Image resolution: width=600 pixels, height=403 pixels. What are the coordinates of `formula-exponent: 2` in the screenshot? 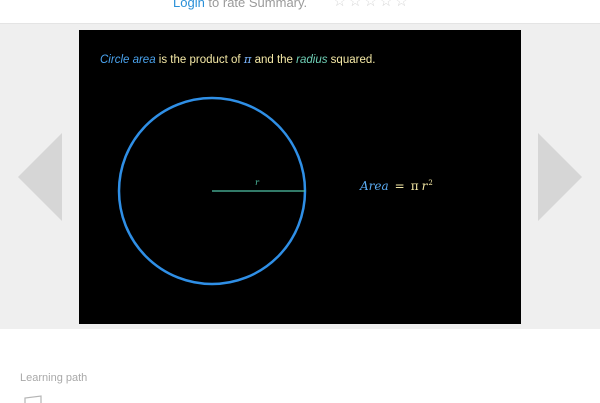 It's located at (430, 183).